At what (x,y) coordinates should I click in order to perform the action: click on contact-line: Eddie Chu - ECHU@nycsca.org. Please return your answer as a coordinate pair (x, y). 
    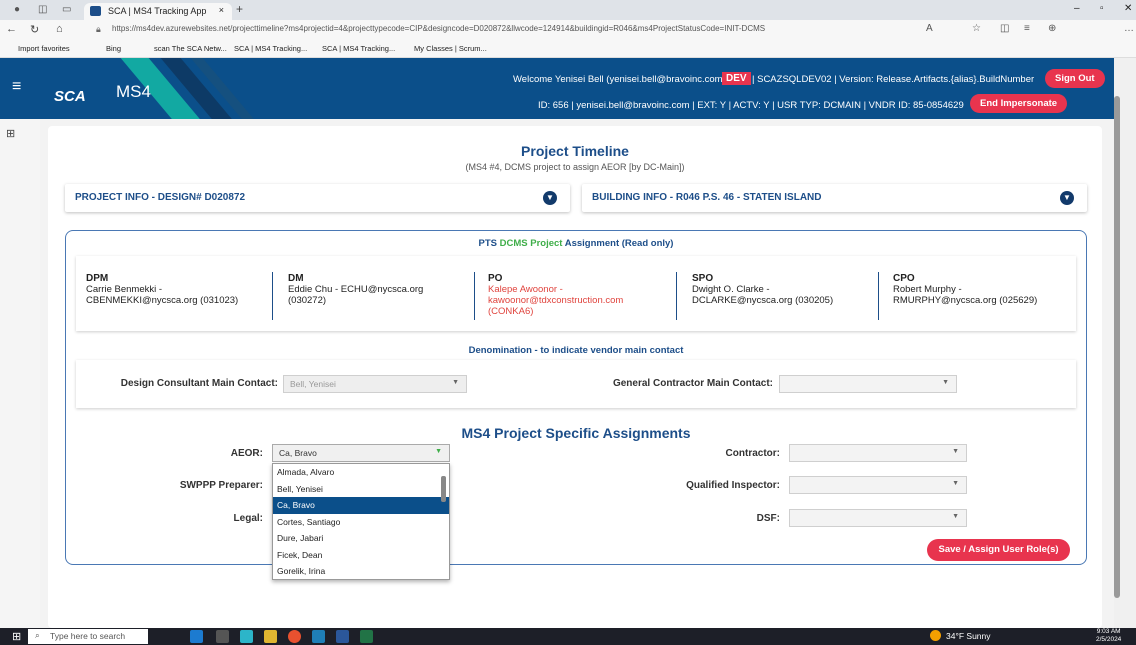
    Looking at the image, I should click on (356, 289).